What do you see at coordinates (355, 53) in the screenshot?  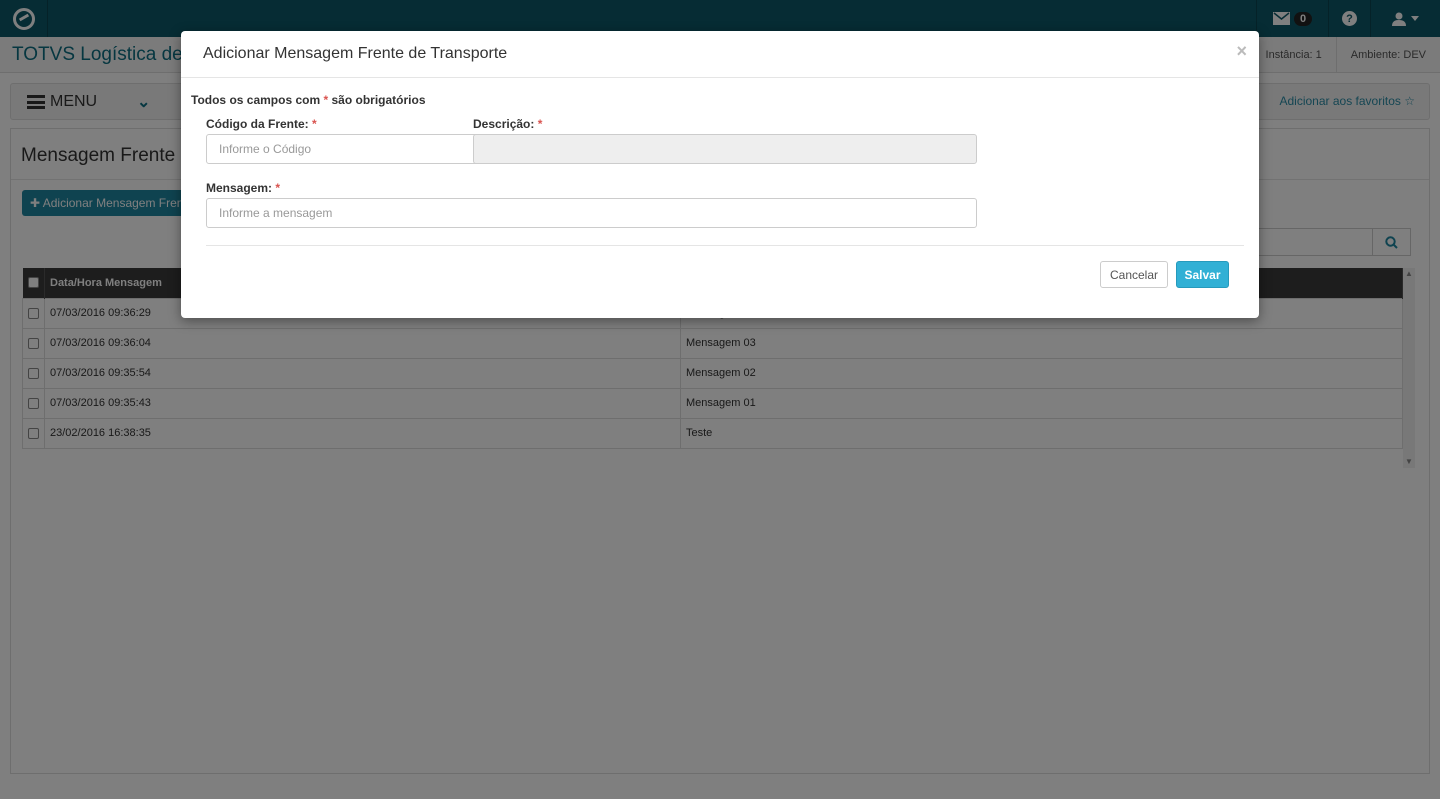 I see `dialog-title: Adicionar Mensagem Frente de Transporte` at bounding box center [355, 53].